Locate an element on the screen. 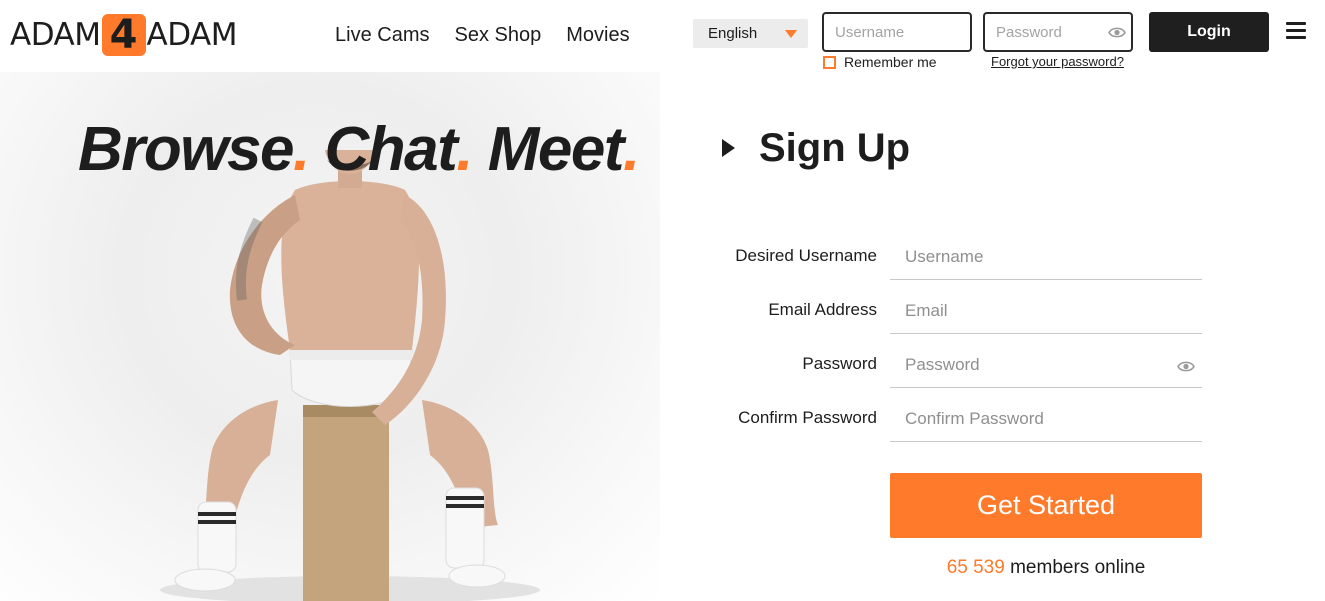  logo-left-word: ADAM is located at coordinates (55, 35).